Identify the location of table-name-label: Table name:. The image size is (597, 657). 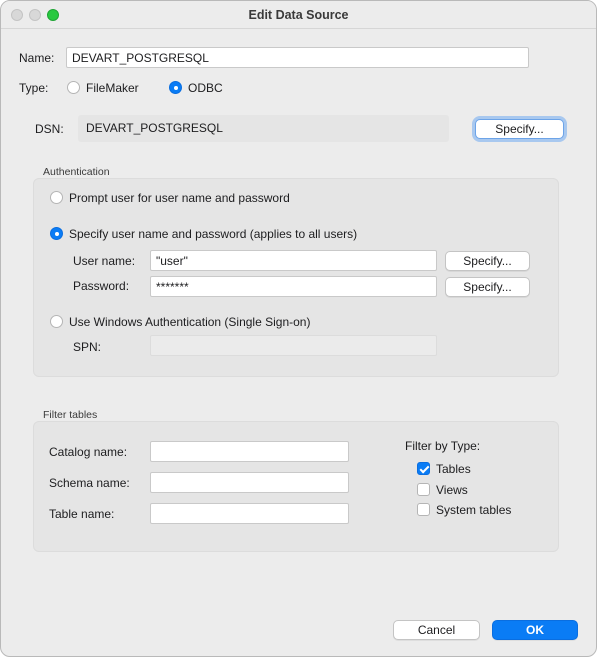
(82, 514).